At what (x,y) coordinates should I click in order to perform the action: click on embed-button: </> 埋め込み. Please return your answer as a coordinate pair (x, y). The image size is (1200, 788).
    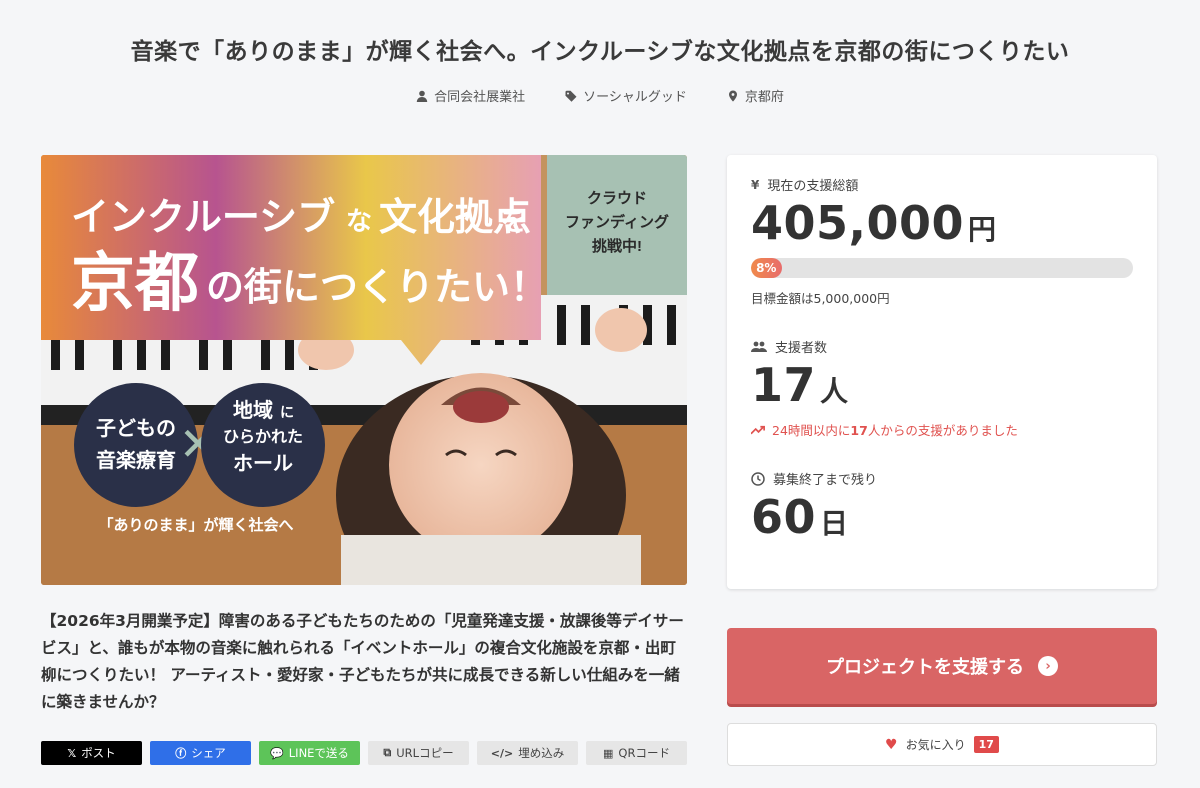
    Looking at the image, I should click on (527, 753).